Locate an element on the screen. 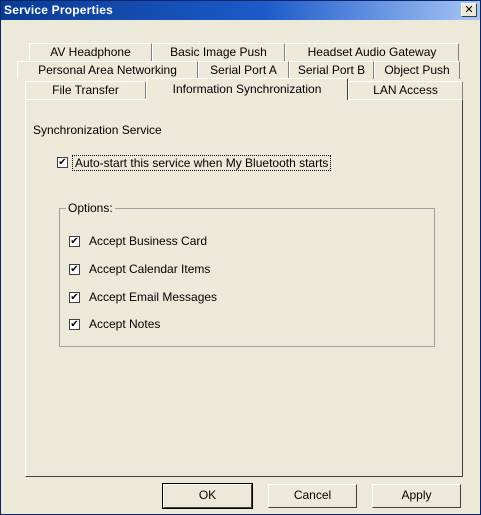 This screenshot has width=481, height=515. close-icon: ✕ is located at coordinates (469, 9).